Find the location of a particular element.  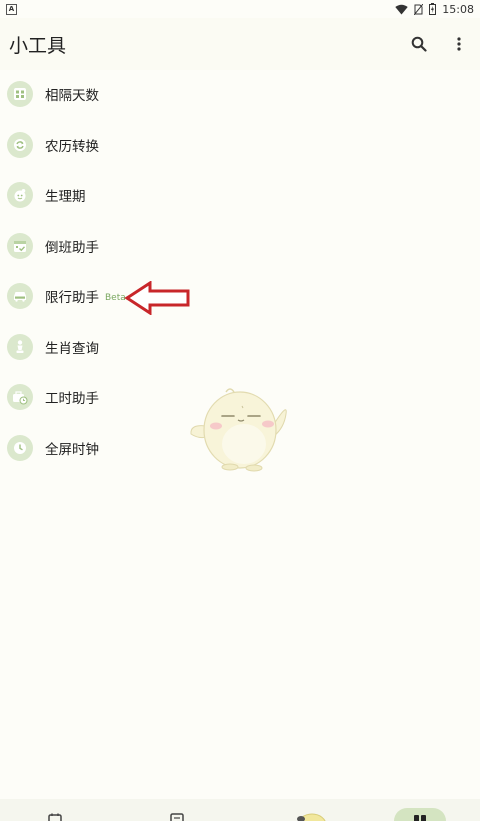

tool-label-text: 限行助手 is located at coordinates (72, 298).